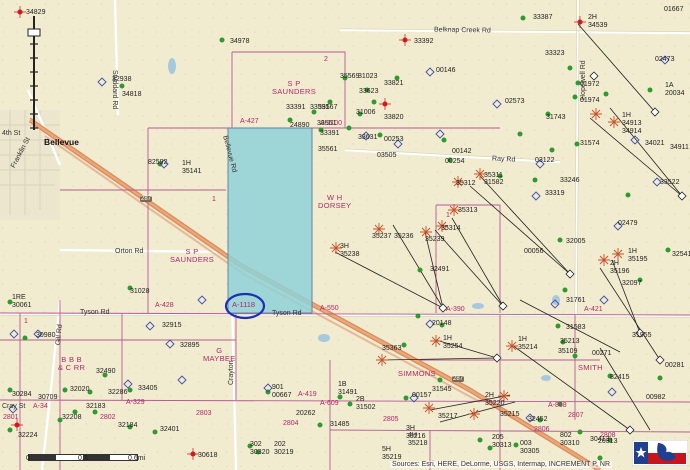  What do you see at coordinates (367, 137) in the screenshot?
I see `well-label: 33631` at bounding box center [367, 137].